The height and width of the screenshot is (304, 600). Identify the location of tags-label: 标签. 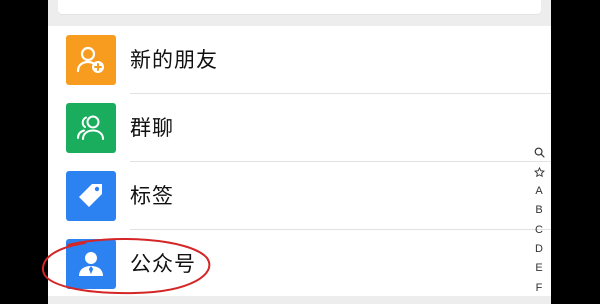
(152, 196).